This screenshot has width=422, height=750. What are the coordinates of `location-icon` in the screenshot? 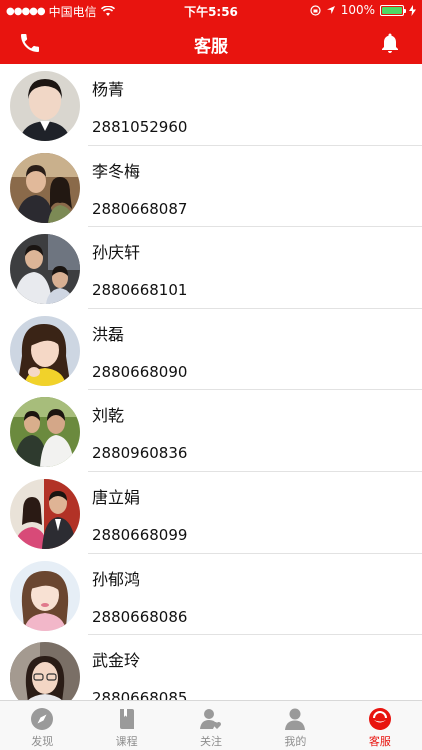 It's located at (330, 10).